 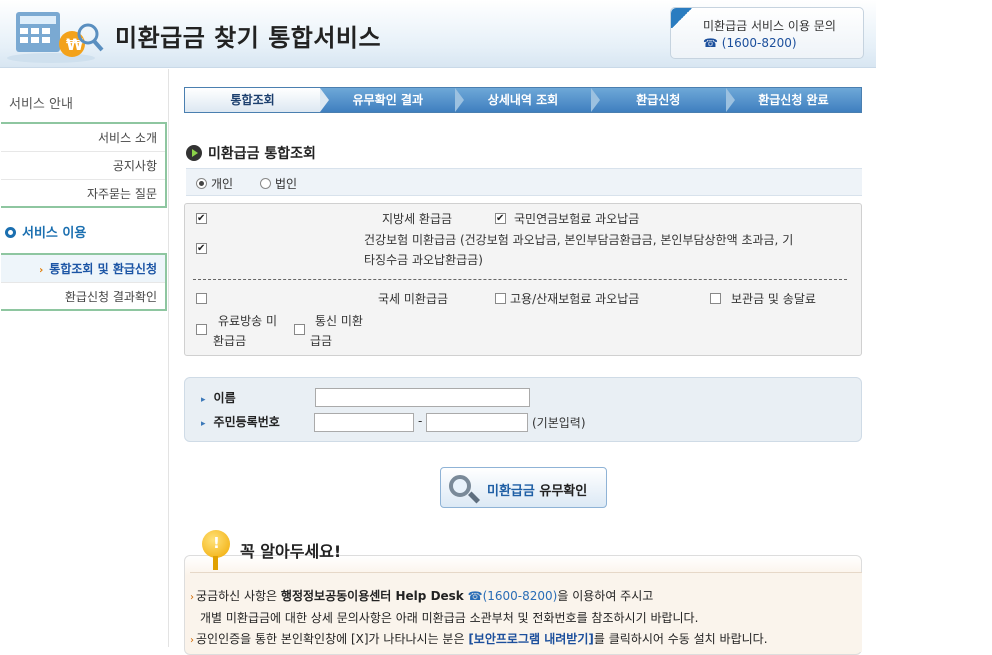 What do you see at coordinates (224, 398) in the screenshot?
I see `name-label-text: 이름` at bounding box center [224, 398].